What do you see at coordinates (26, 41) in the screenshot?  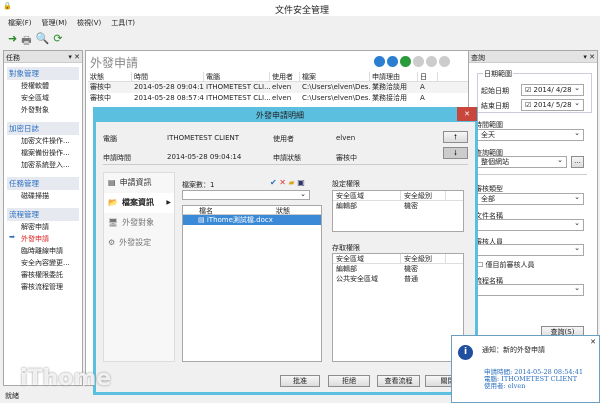 I see `print-icon: 🖶` at bounding box center [26, 41].